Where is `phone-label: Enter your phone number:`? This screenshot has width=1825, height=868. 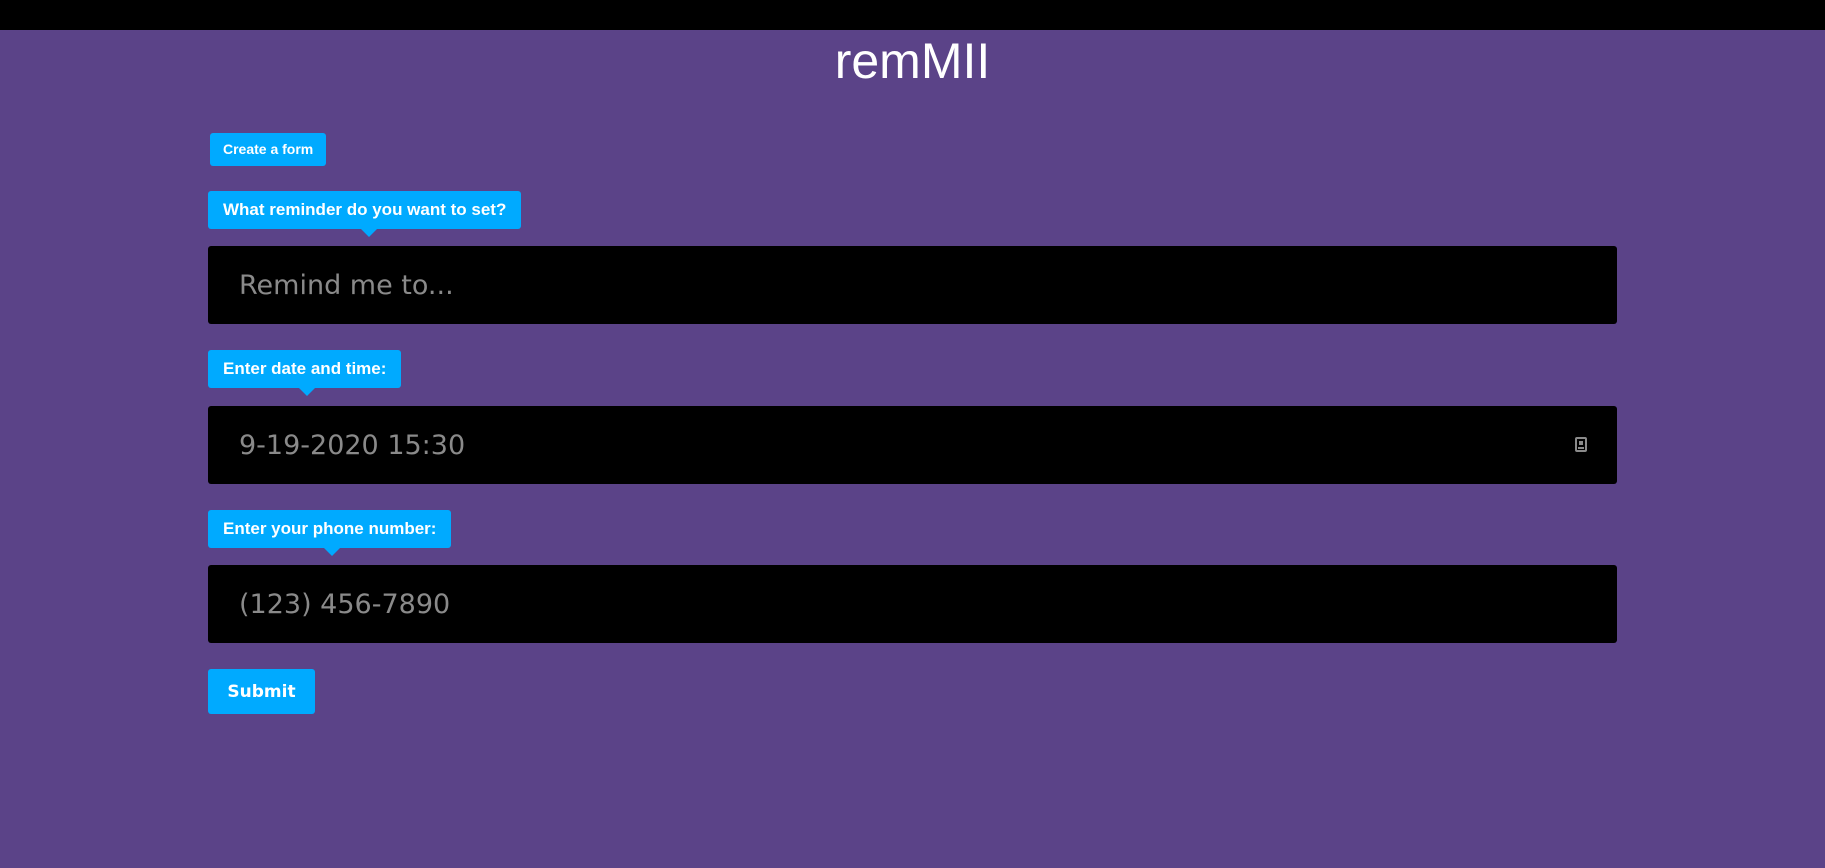 phone-label: Enter your phone number: is located at coordinates (330, 533).